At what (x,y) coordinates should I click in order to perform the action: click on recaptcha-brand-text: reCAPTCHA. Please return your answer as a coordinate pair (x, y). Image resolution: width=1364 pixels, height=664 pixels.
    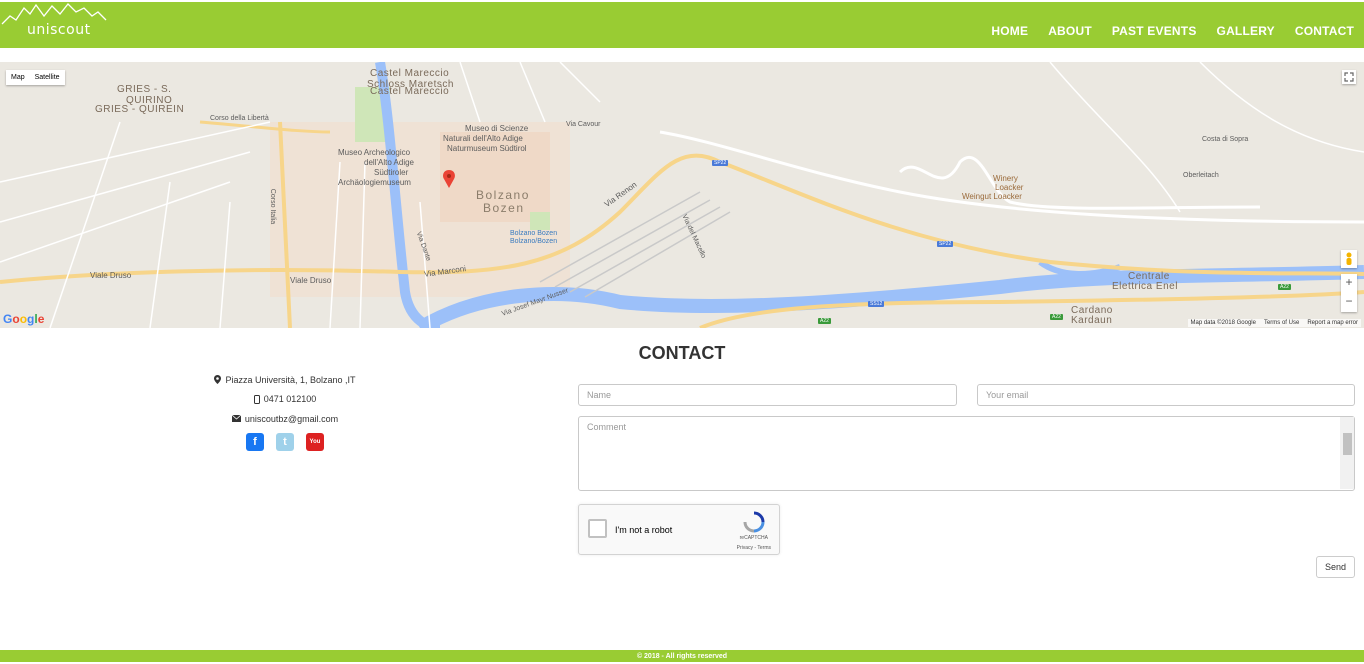
    Looking at the image, I should click on (753, 538).